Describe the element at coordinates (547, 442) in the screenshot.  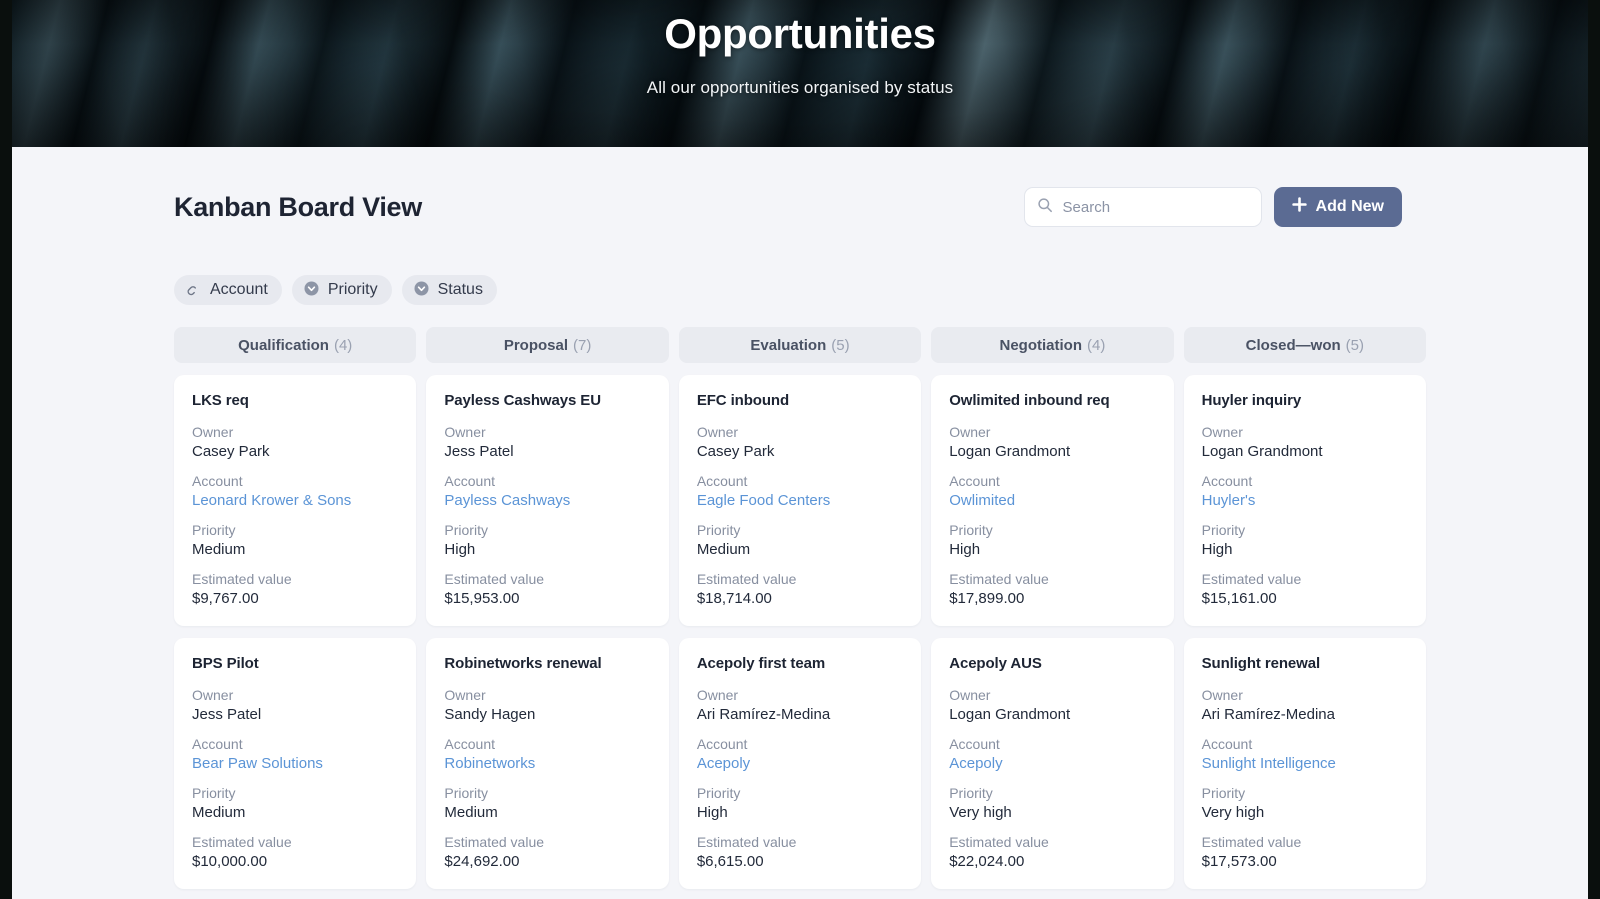
I see `card-field-owner: Owner Jess Patel` at that location.